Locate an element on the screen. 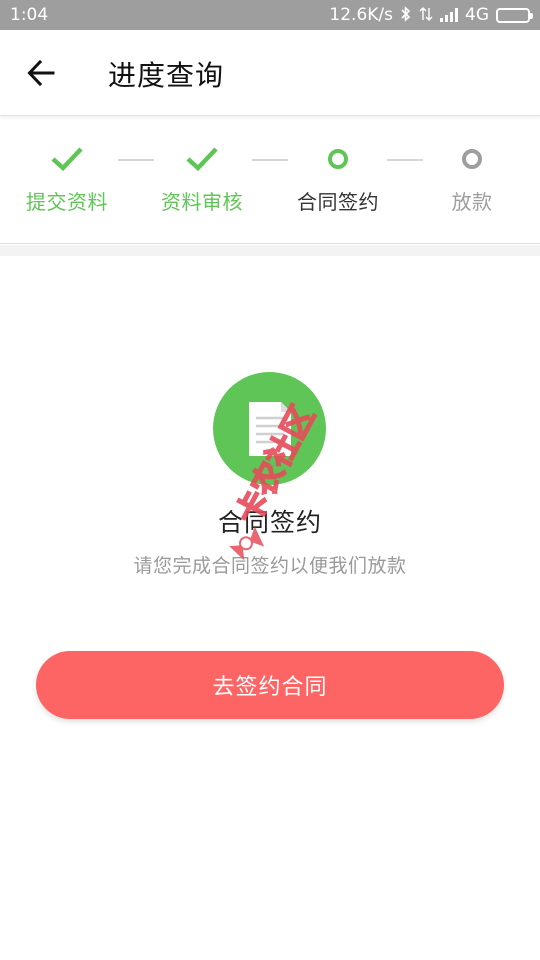 This screenshot has height=960, width=540. step-contract-signing: 合同签约 is located at coordinates (338, 170).